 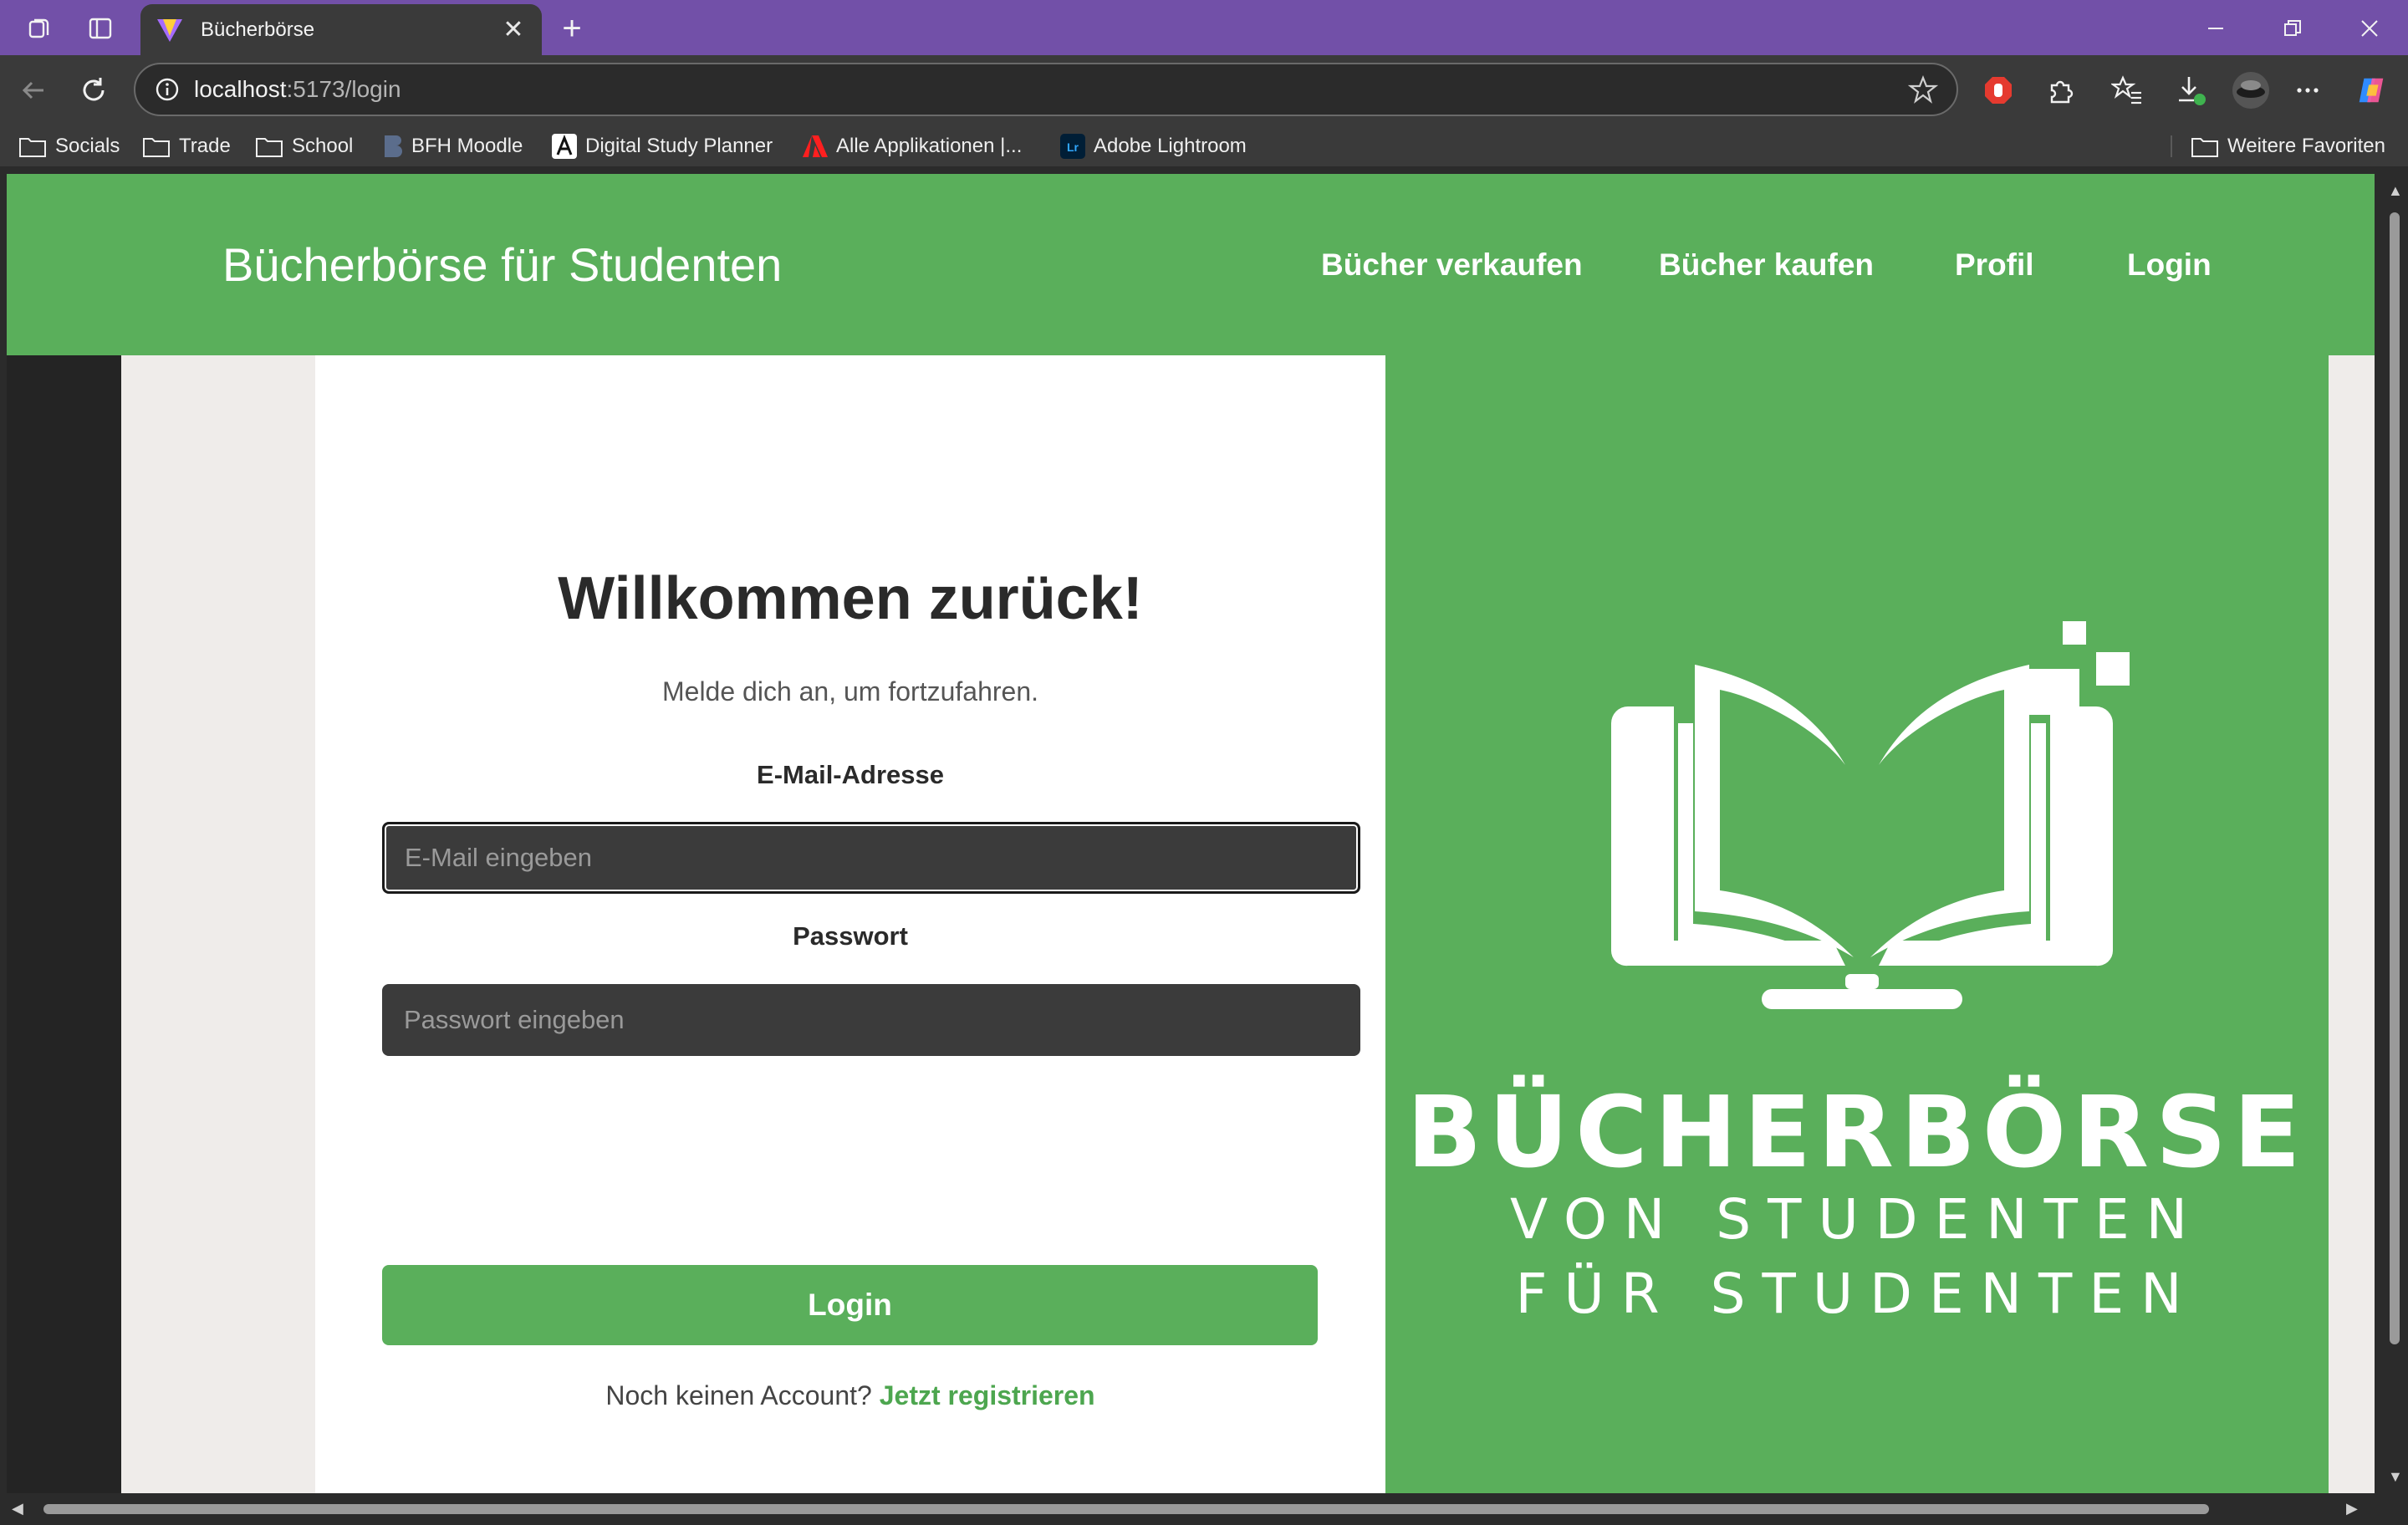 What do you see at coordinates (2060, 90) in the screenshot?
I see `extensions-icon` at bounding box center [2060, 90].